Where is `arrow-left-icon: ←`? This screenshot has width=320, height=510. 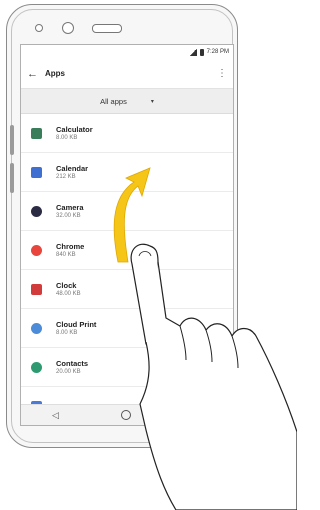 arrow-left-icon: ← is located at coordinates (34, 74).